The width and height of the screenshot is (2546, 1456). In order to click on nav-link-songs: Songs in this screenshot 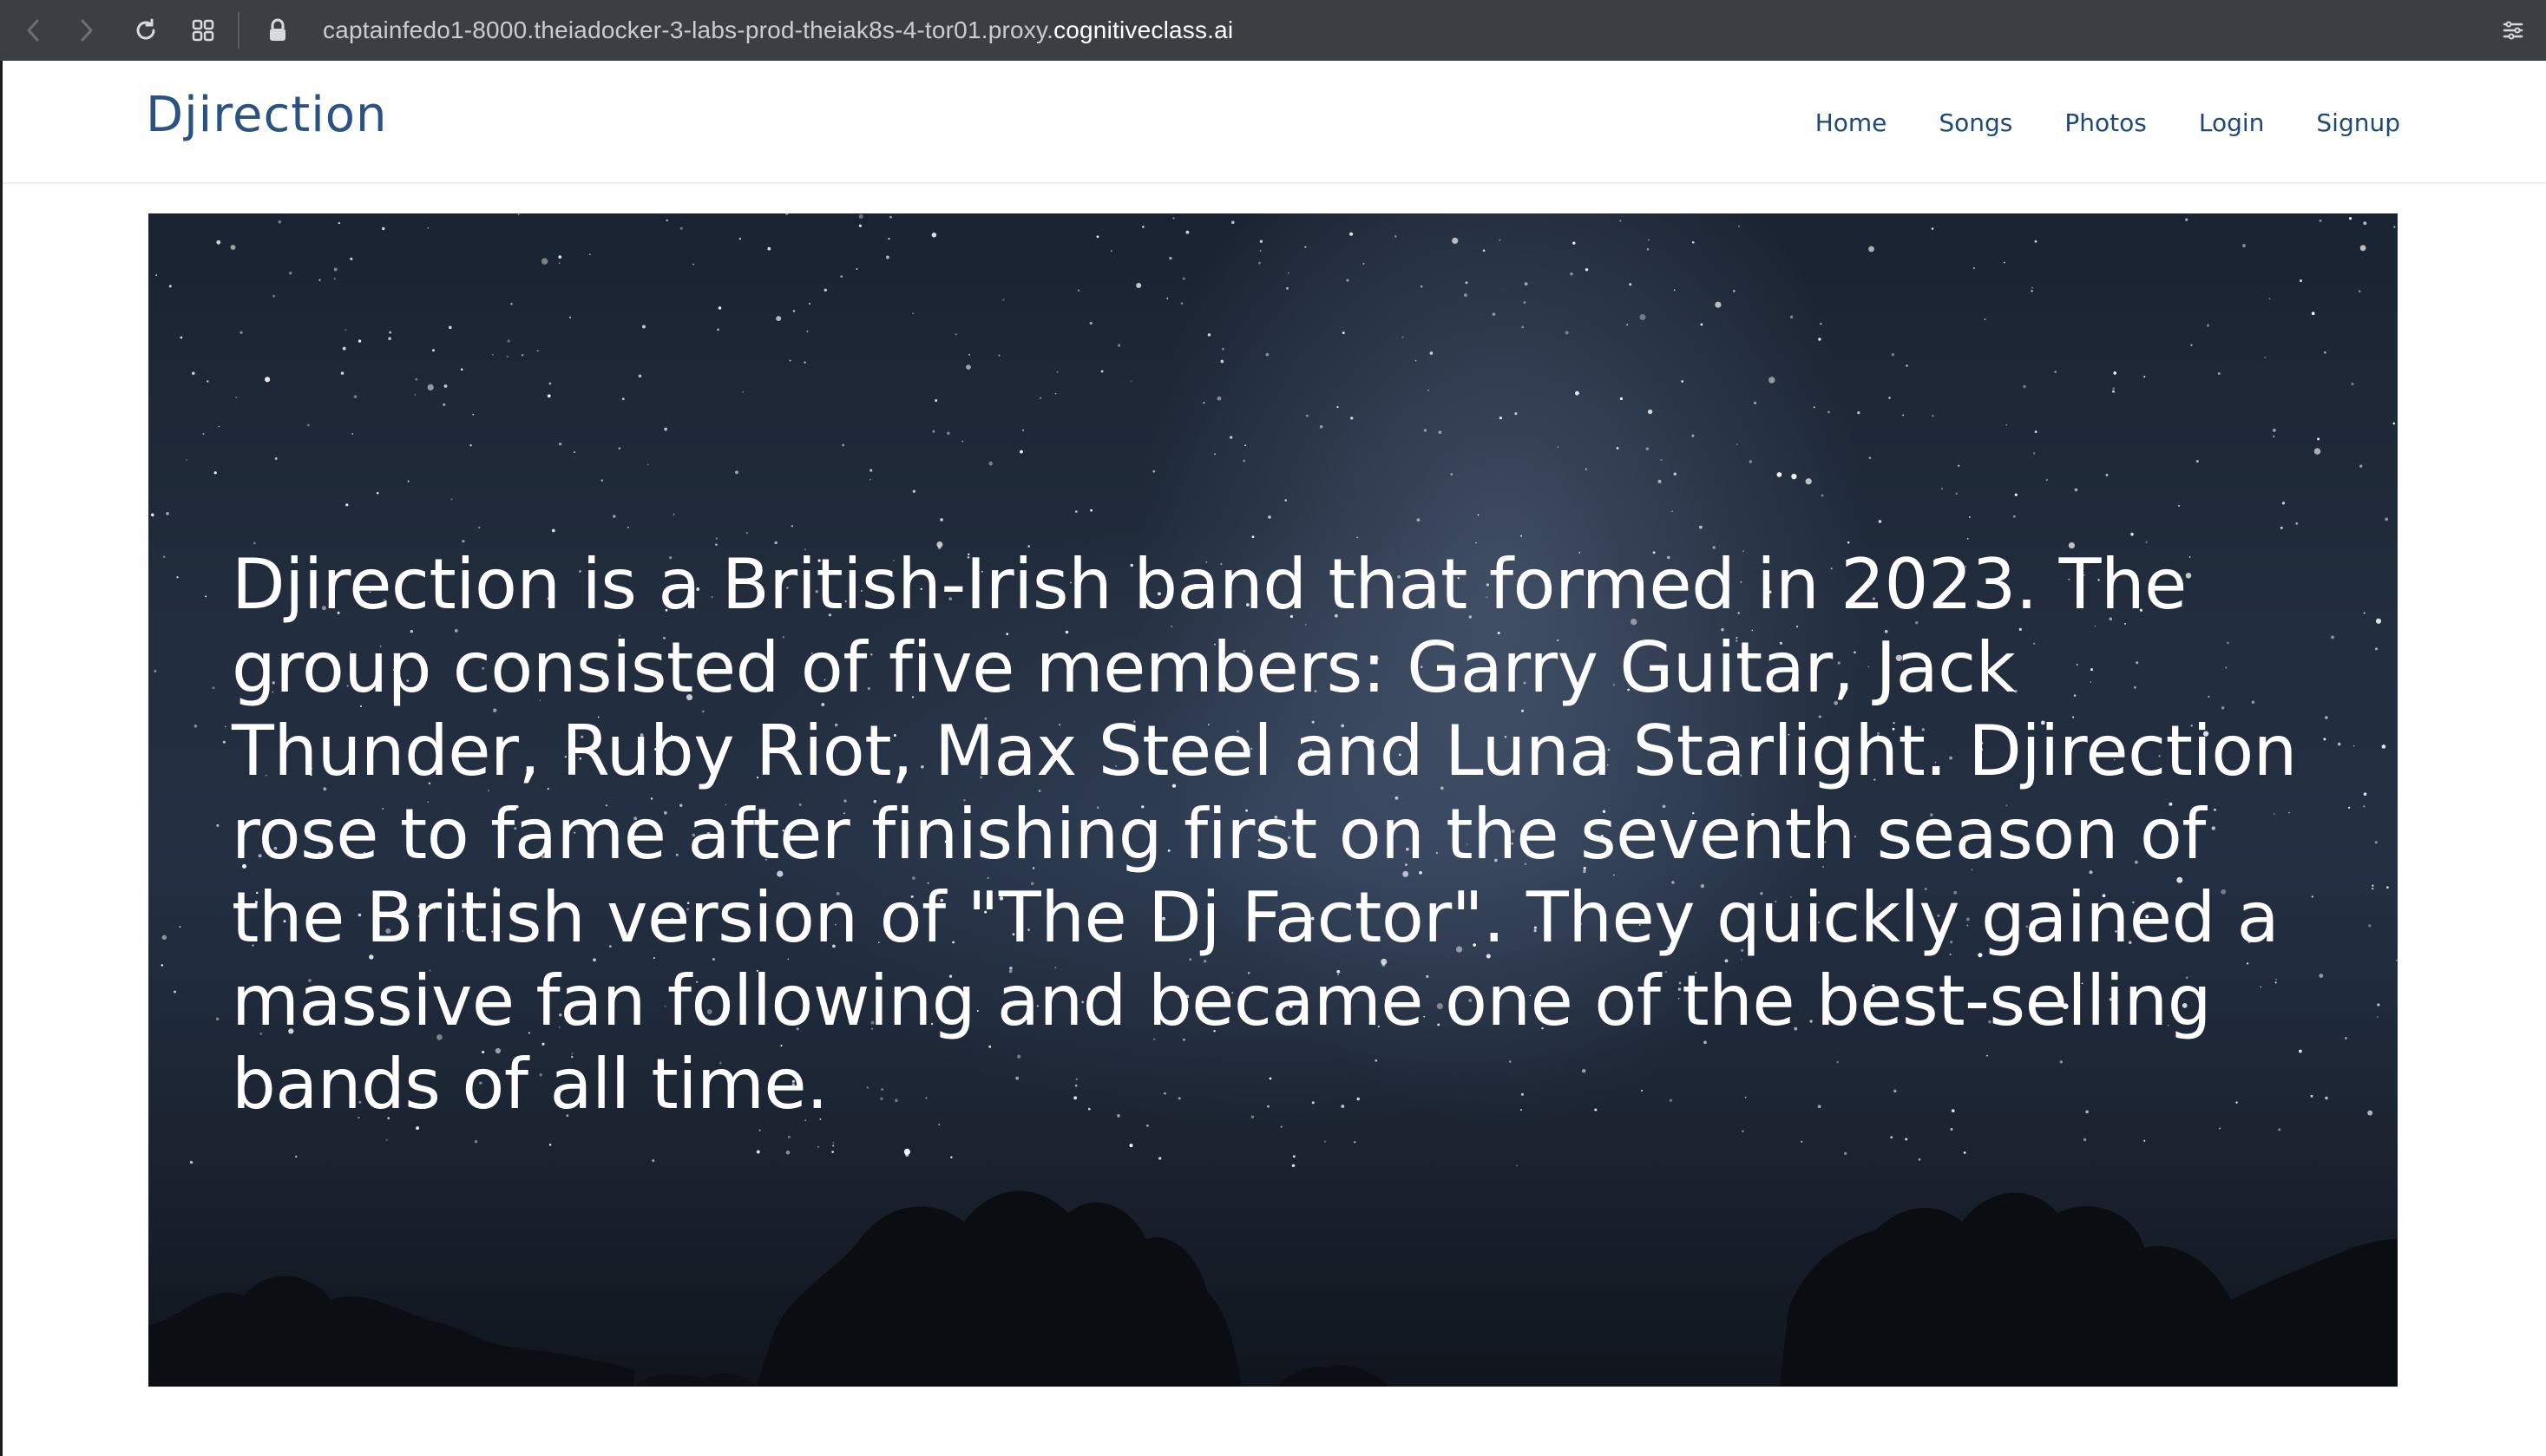, I will do `click(1976, 122)`.